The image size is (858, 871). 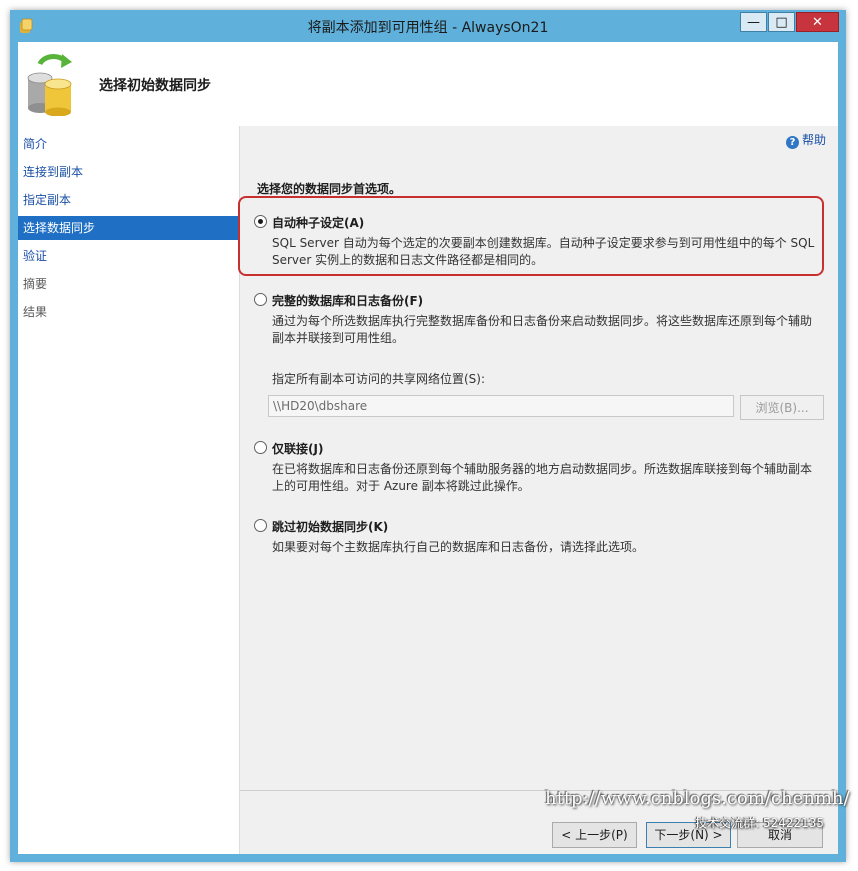 What do you see at coordinates (792, 142) in the screenshot?
I see `help-icon: ?` at bounding box center [792, 142].